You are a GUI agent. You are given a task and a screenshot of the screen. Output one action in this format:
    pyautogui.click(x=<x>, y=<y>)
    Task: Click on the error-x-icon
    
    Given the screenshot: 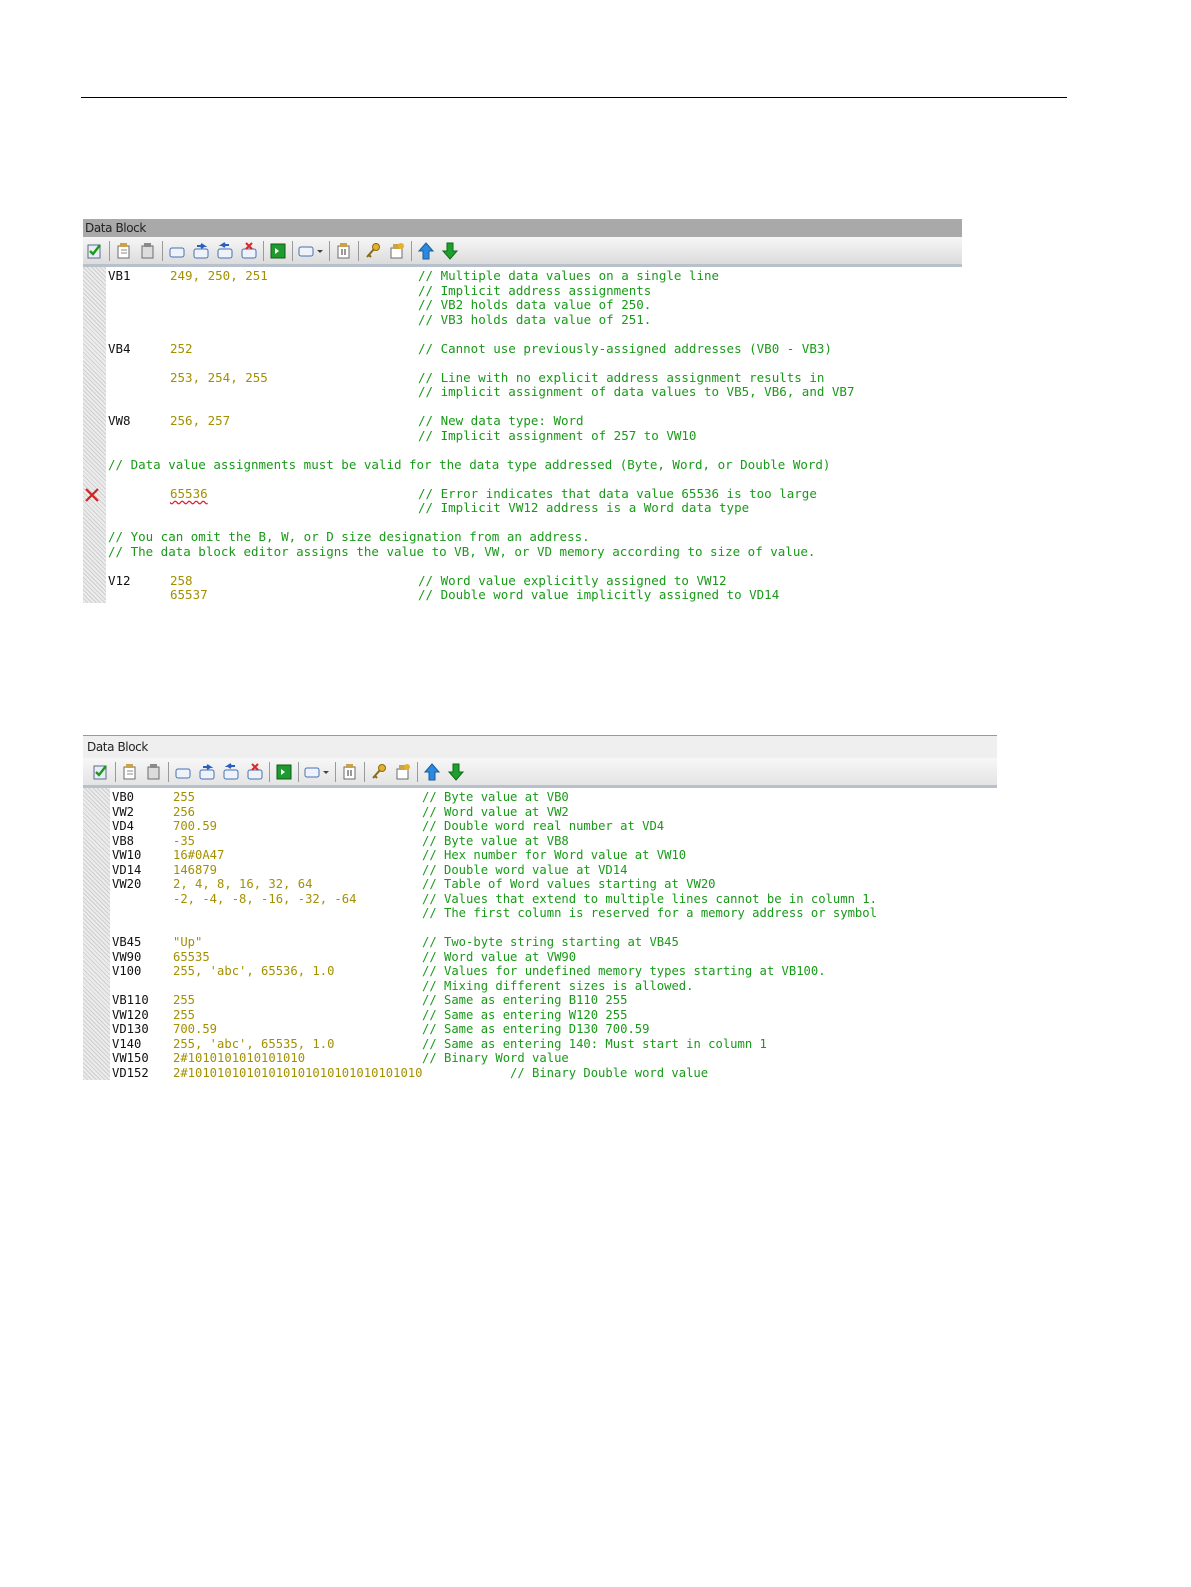 What is the action you would take?
    pyautogui.click(x=92, y=495)
    